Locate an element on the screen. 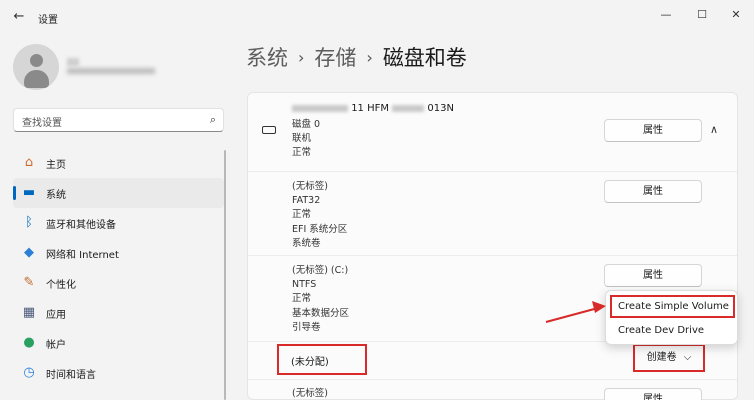  home-icon: ⌂ is located at coordinates (29, 162).